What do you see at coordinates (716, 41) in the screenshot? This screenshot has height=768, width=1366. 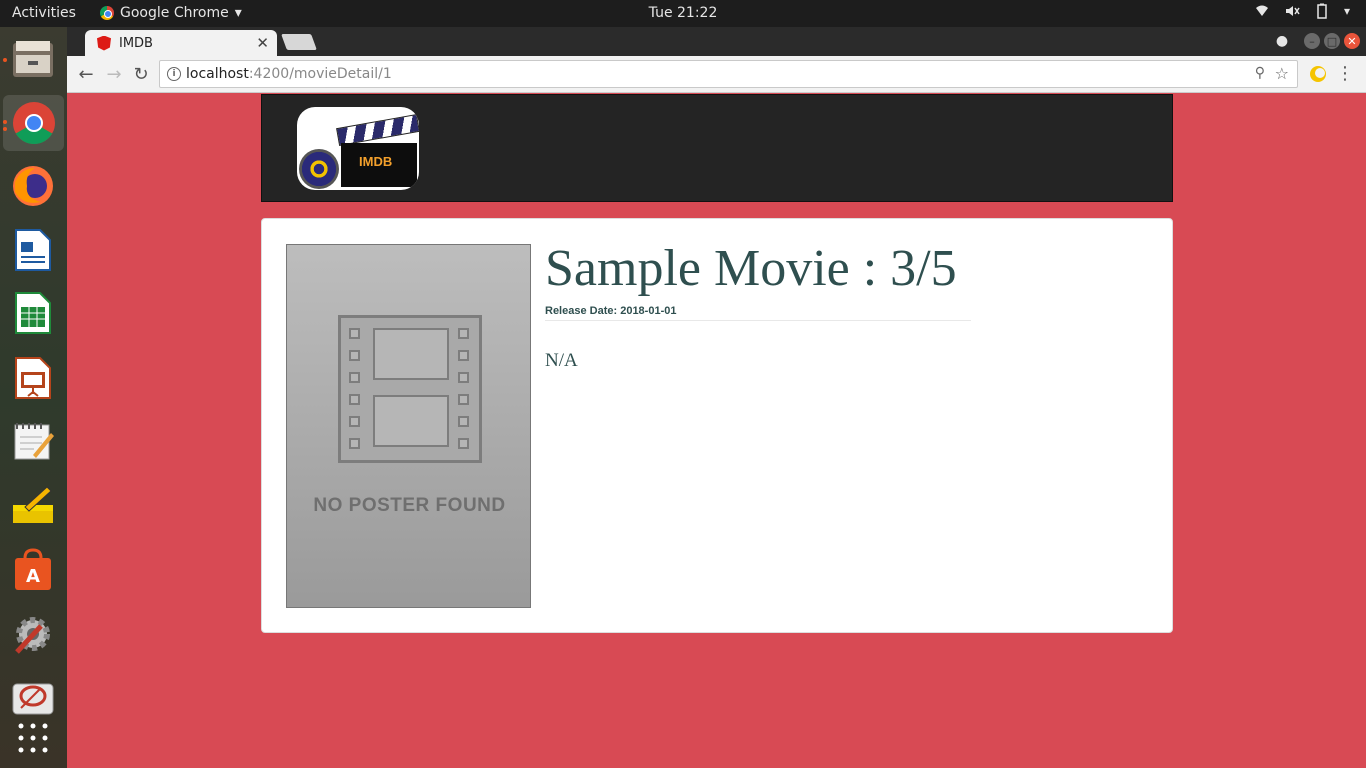 I see `tab-strip: IMDB ✕ ● – □ ✕` at bounding box center [716, 41].